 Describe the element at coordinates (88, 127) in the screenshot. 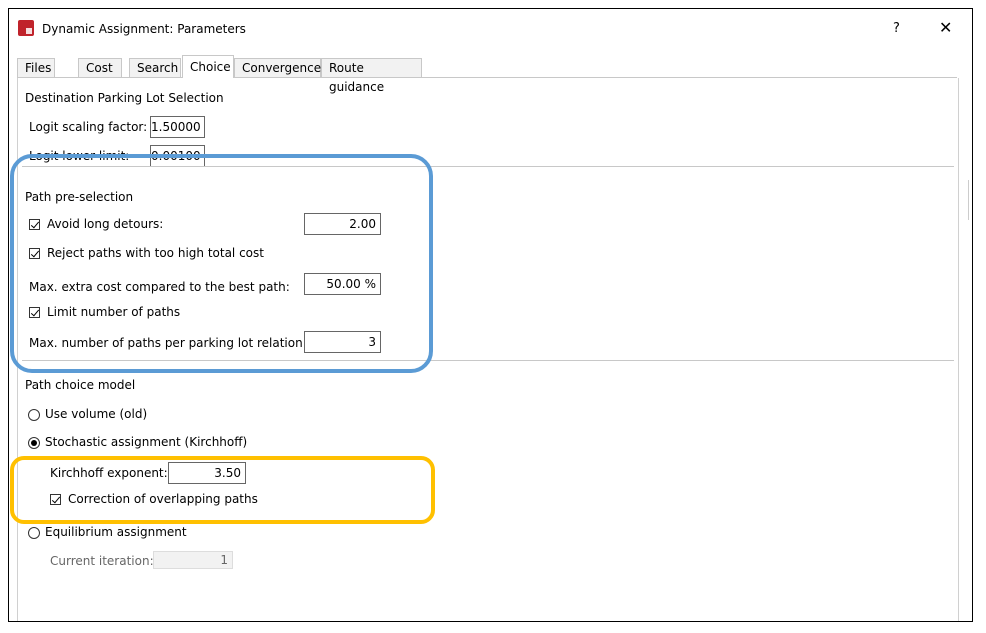

I see `logit-scaling-label: Logit scaling factor:` at that location.